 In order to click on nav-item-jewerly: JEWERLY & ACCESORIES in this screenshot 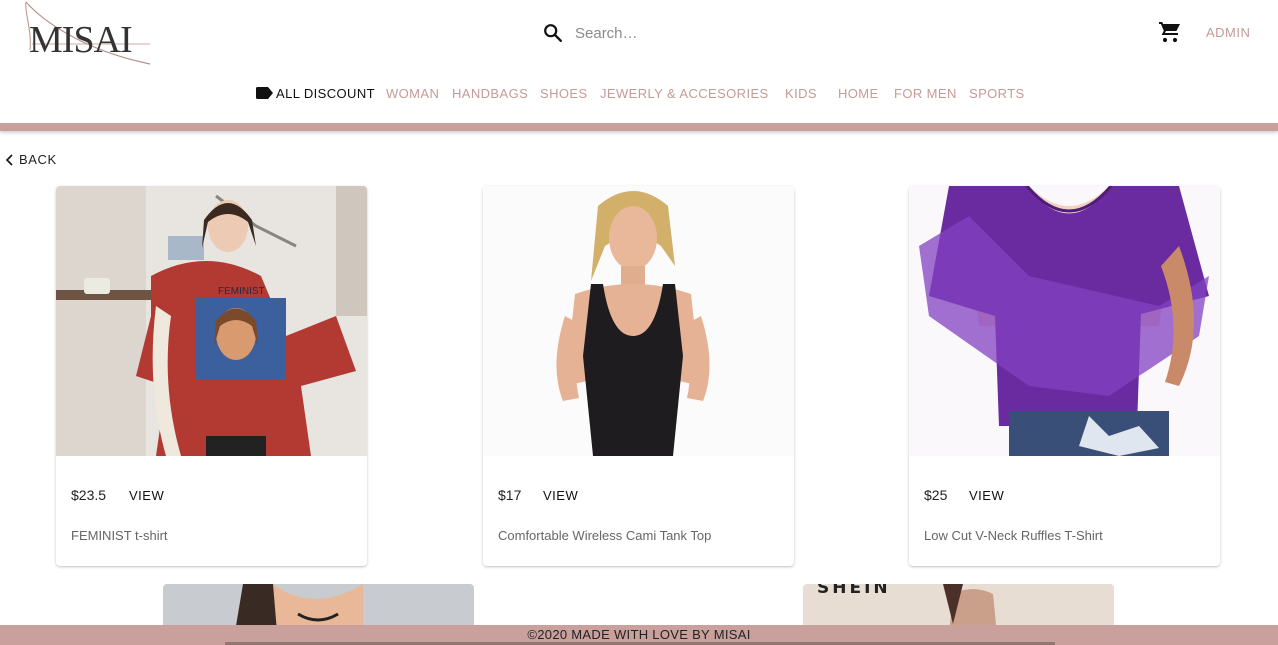, I will do `click(684, 93)`.